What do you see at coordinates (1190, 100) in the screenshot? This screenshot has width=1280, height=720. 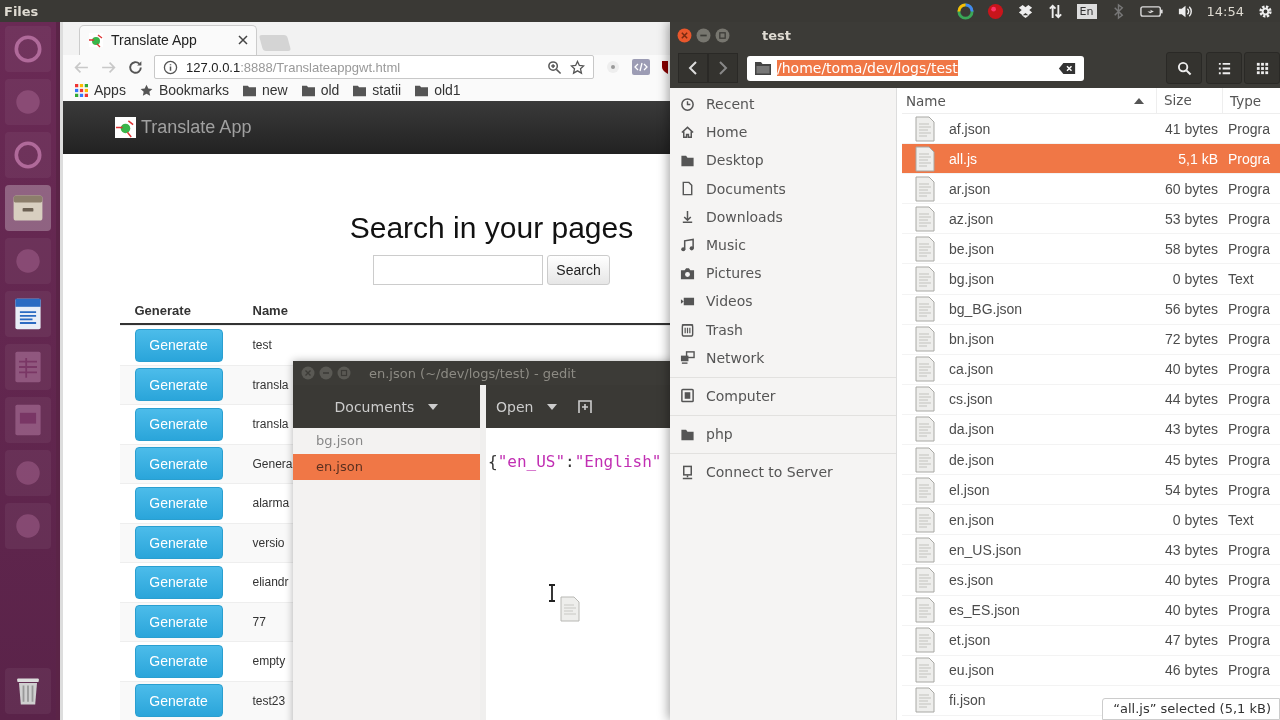 I see `column-header: Size` at bounding box center [1190, 100].